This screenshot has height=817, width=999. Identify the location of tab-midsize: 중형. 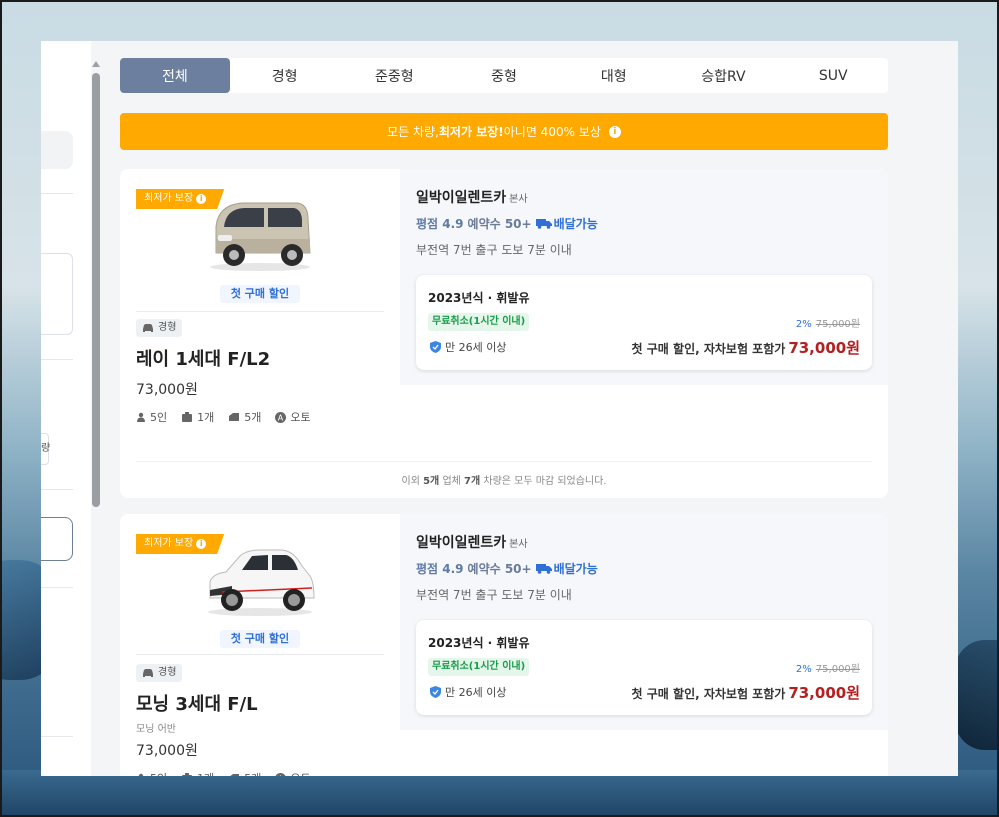
(504, 75).